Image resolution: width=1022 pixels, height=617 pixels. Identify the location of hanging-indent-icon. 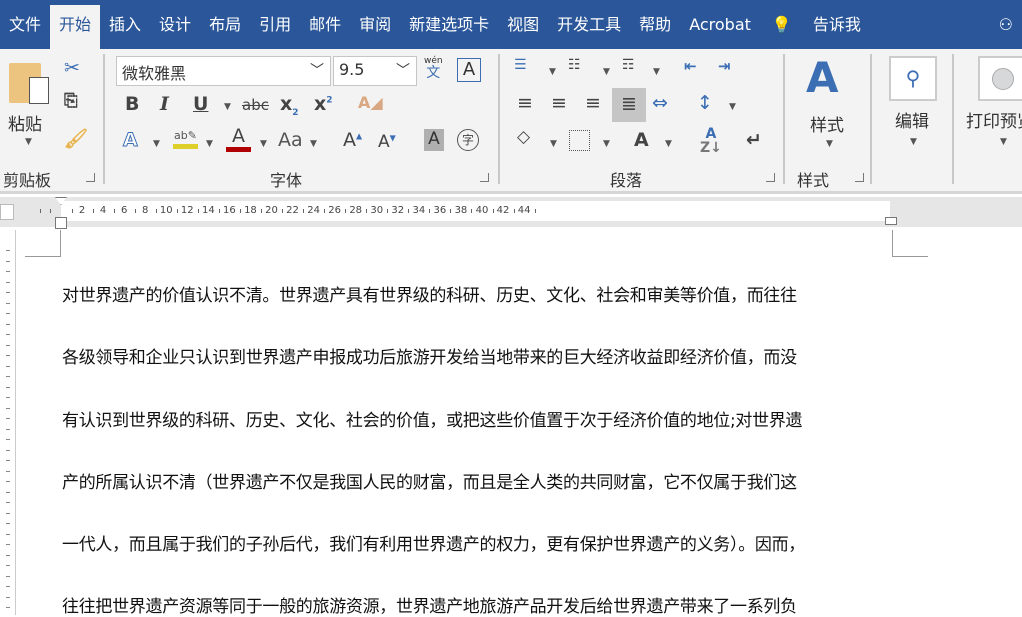
(61, 223).